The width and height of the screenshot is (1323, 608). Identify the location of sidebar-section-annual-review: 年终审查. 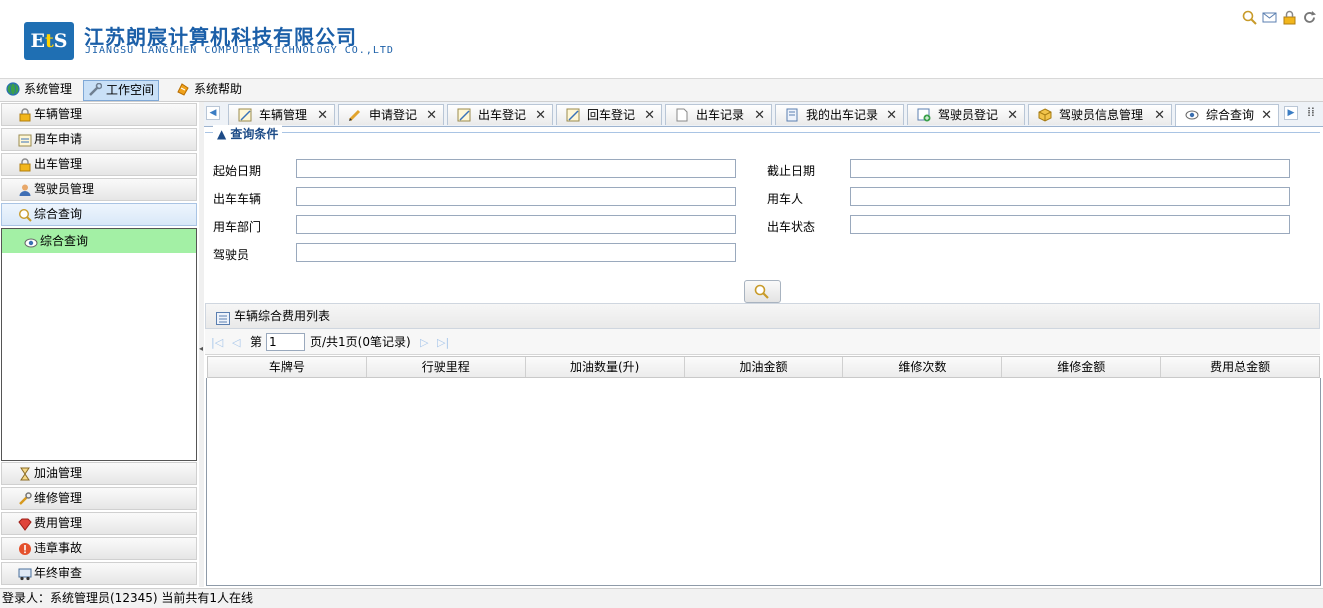
(99, 573).